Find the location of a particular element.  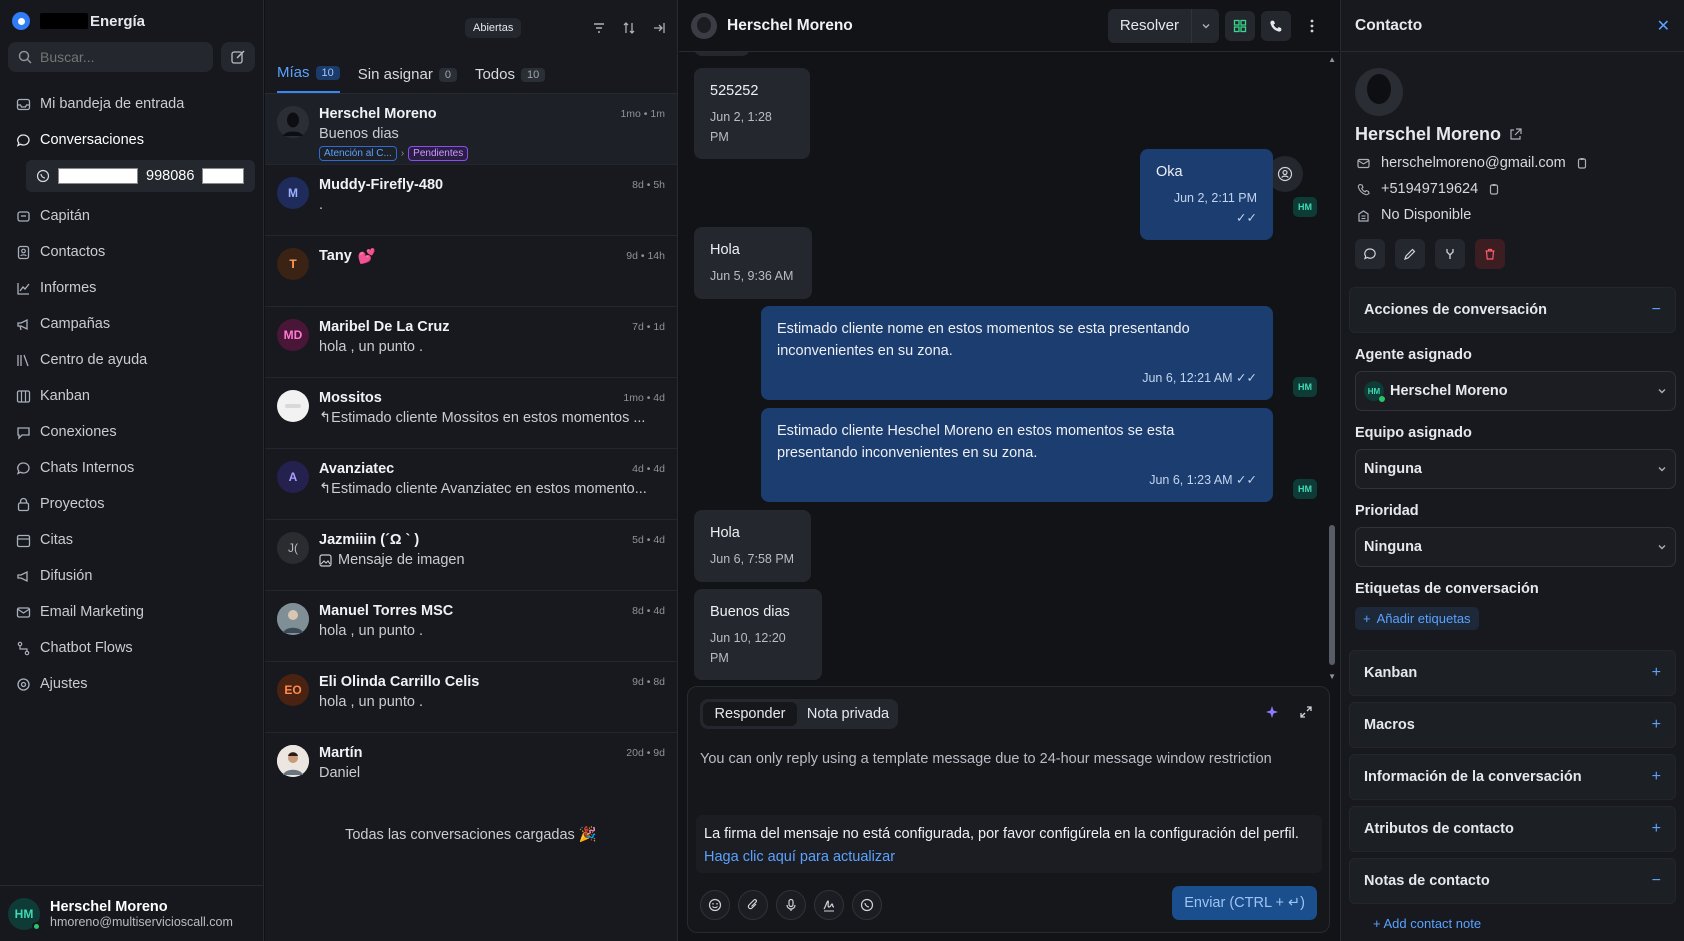

add-labels-button: + Añadir etiquetas is located at coordinates (1417, 618).